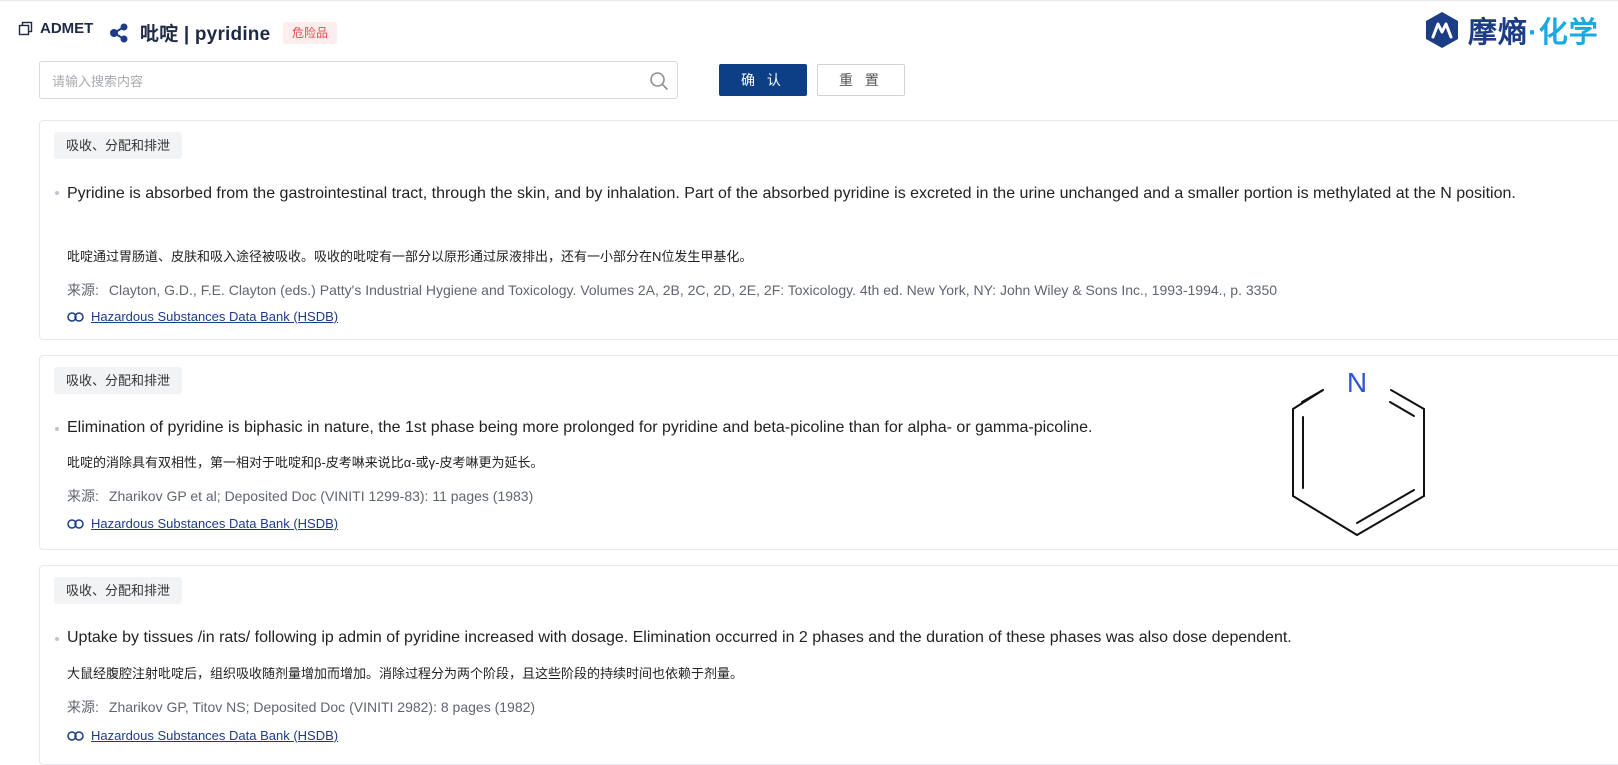  Describe the element at coordinates (861, 80) in the screenshot. I see `reset-button: 重 置` at that location.